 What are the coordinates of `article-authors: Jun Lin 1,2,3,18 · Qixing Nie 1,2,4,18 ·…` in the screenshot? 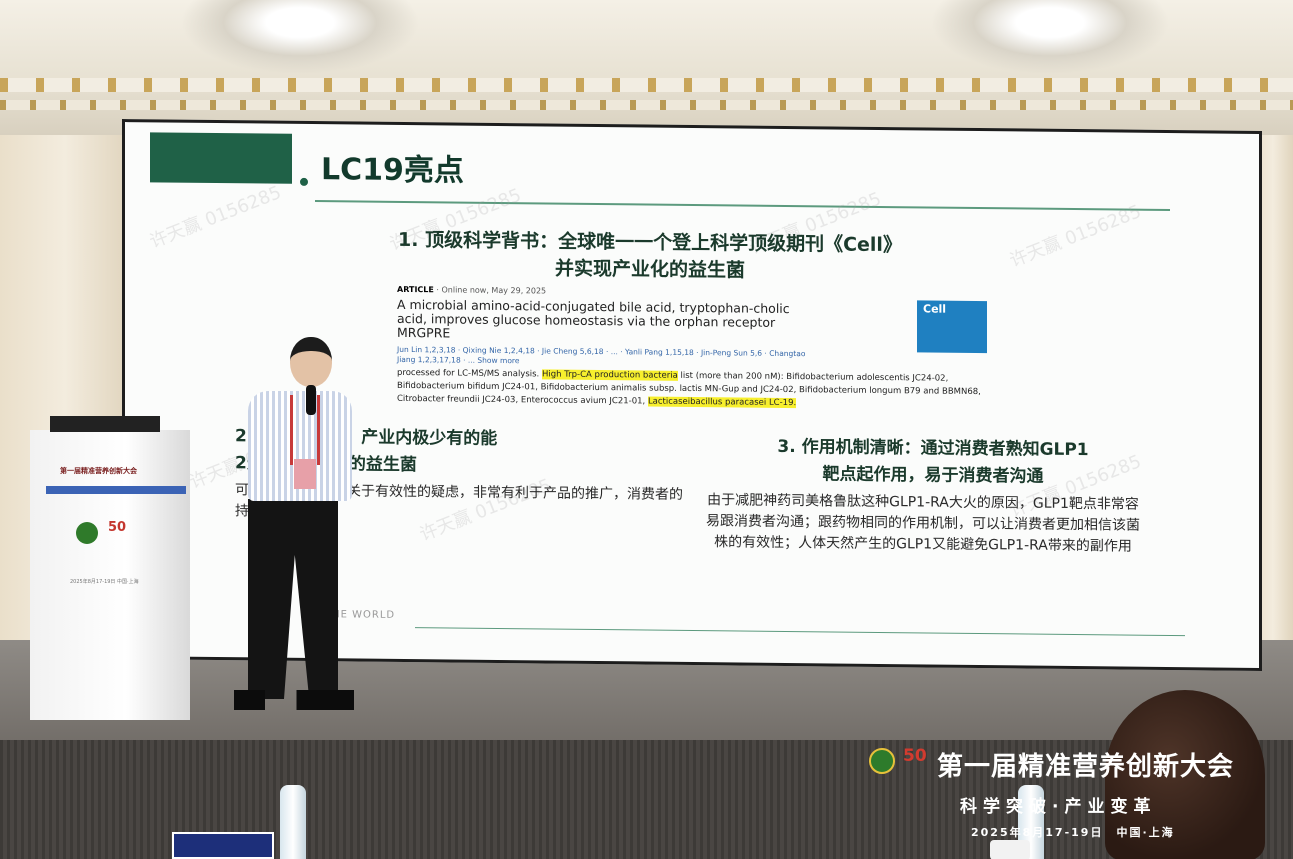 It's located at (601, 355).